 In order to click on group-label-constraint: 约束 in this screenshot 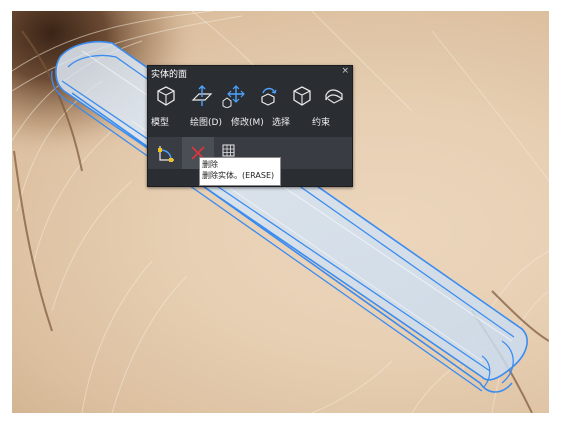, I will do `click(321, 121)`.